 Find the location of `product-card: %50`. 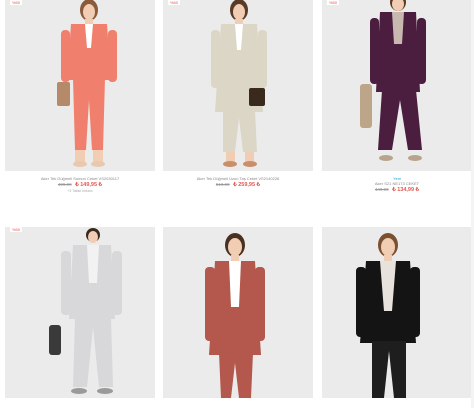

product-card: %50 is located at coordinates (80, 312).